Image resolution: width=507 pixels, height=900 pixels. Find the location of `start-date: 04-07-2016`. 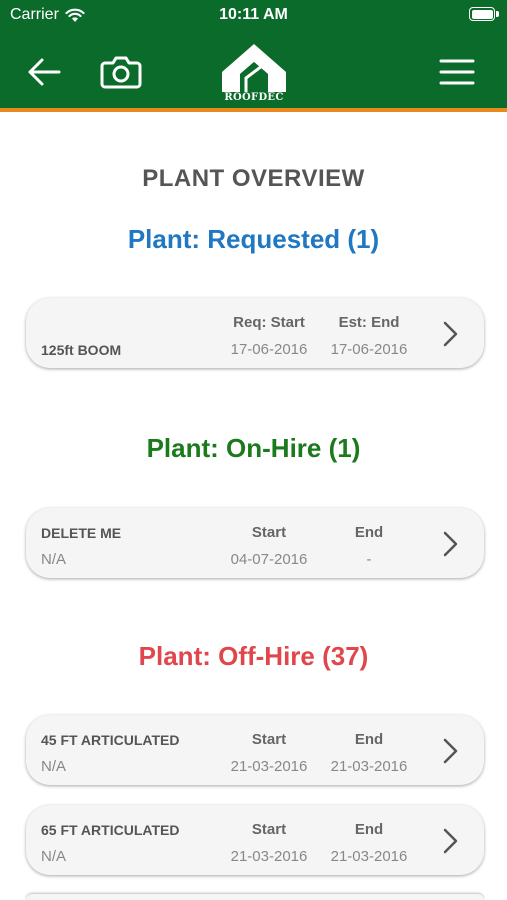

start-date: 04-07-2016 is located at coordinates (269, 559).